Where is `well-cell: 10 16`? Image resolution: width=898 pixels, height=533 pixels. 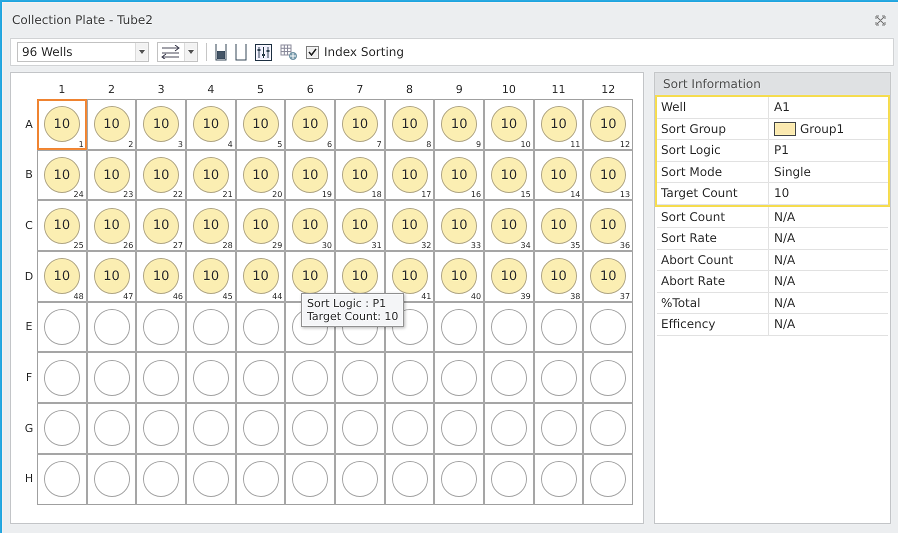 well-cell: 10 16 is located at coordinates (459, 175).